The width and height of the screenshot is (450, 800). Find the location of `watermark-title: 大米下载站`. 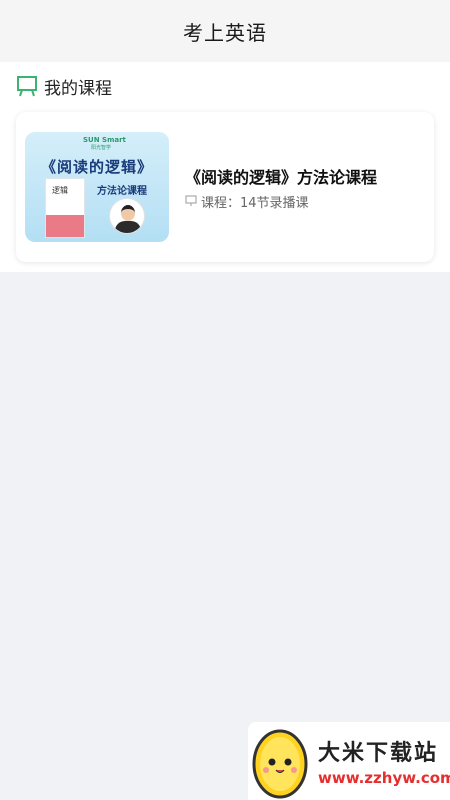

watermark-title: 大米下载站 is located at coordinates (378, 753).